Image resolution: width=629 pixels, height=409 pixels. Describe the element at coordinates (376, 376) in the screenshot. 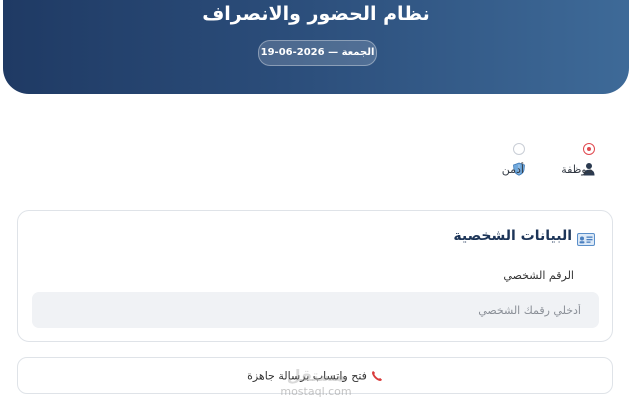

I see `phone-icon` at that location.